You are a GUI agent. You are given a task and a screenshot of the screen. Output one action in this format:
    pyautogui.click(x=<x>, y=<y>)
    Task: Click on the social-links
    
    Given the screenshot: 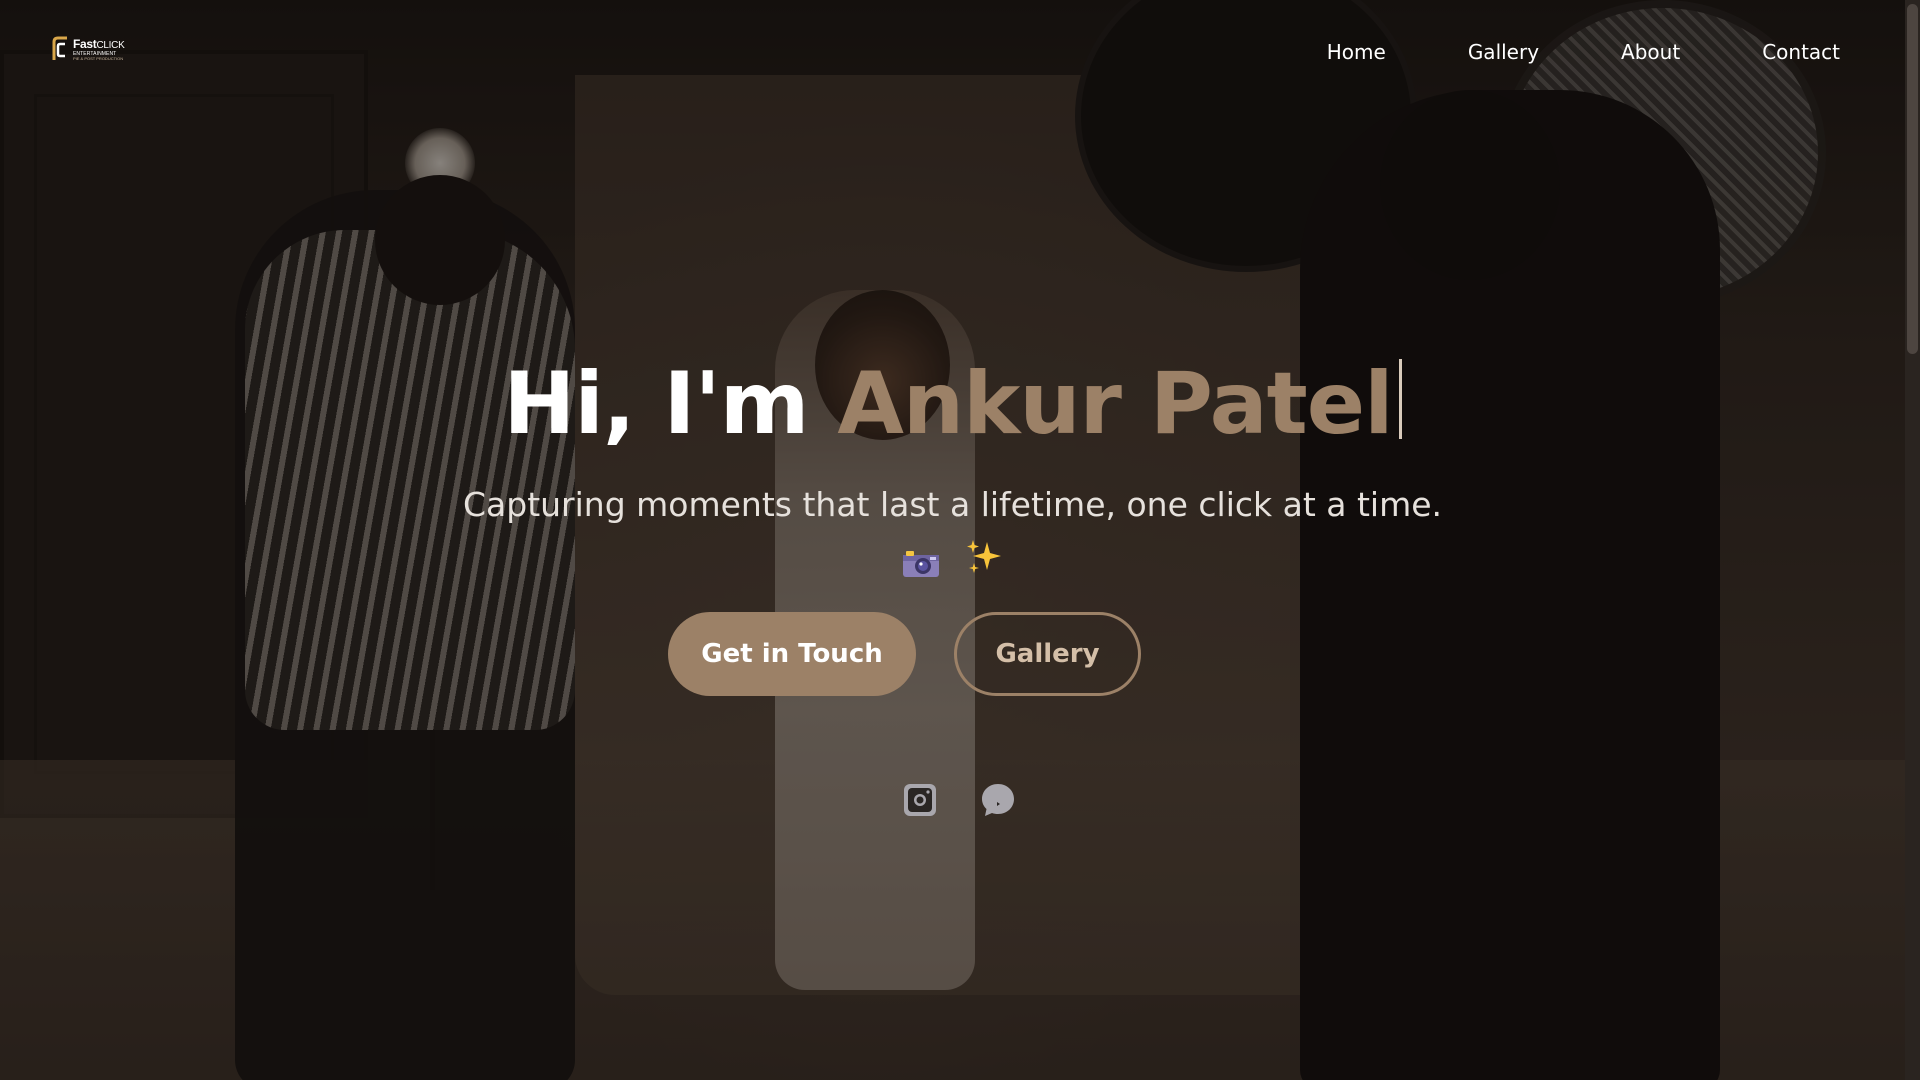 What is the action you would take?
    pyautogui.click(x=958, y=800)
    